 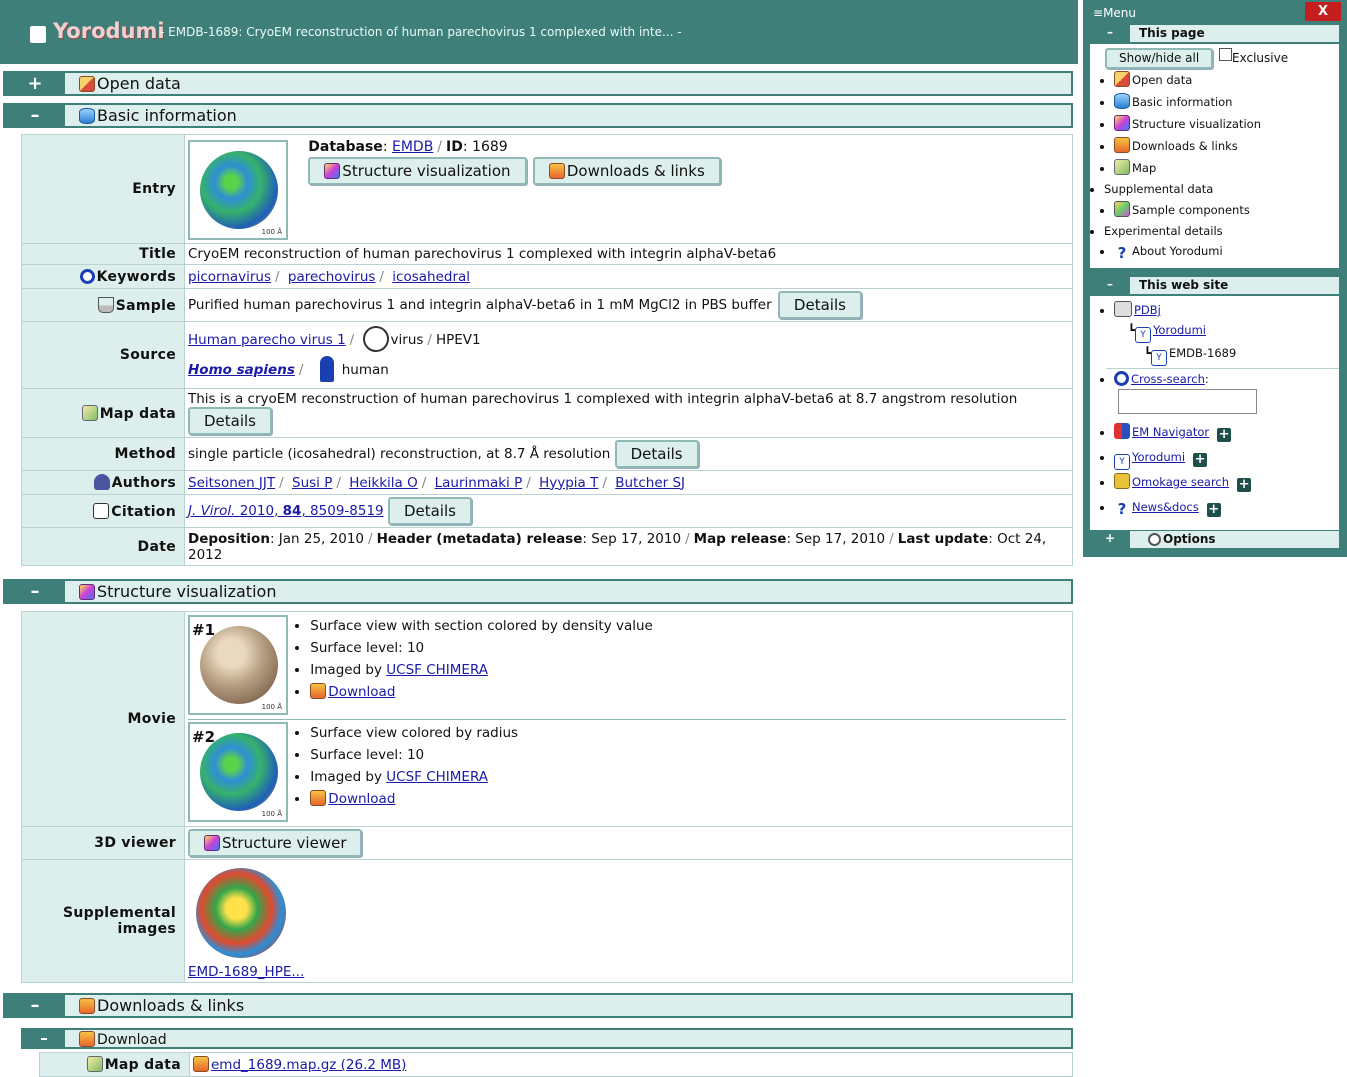 I want to click on row-3d-viewer: 3D viewer Structure viewer, so click(x=547, y=843).